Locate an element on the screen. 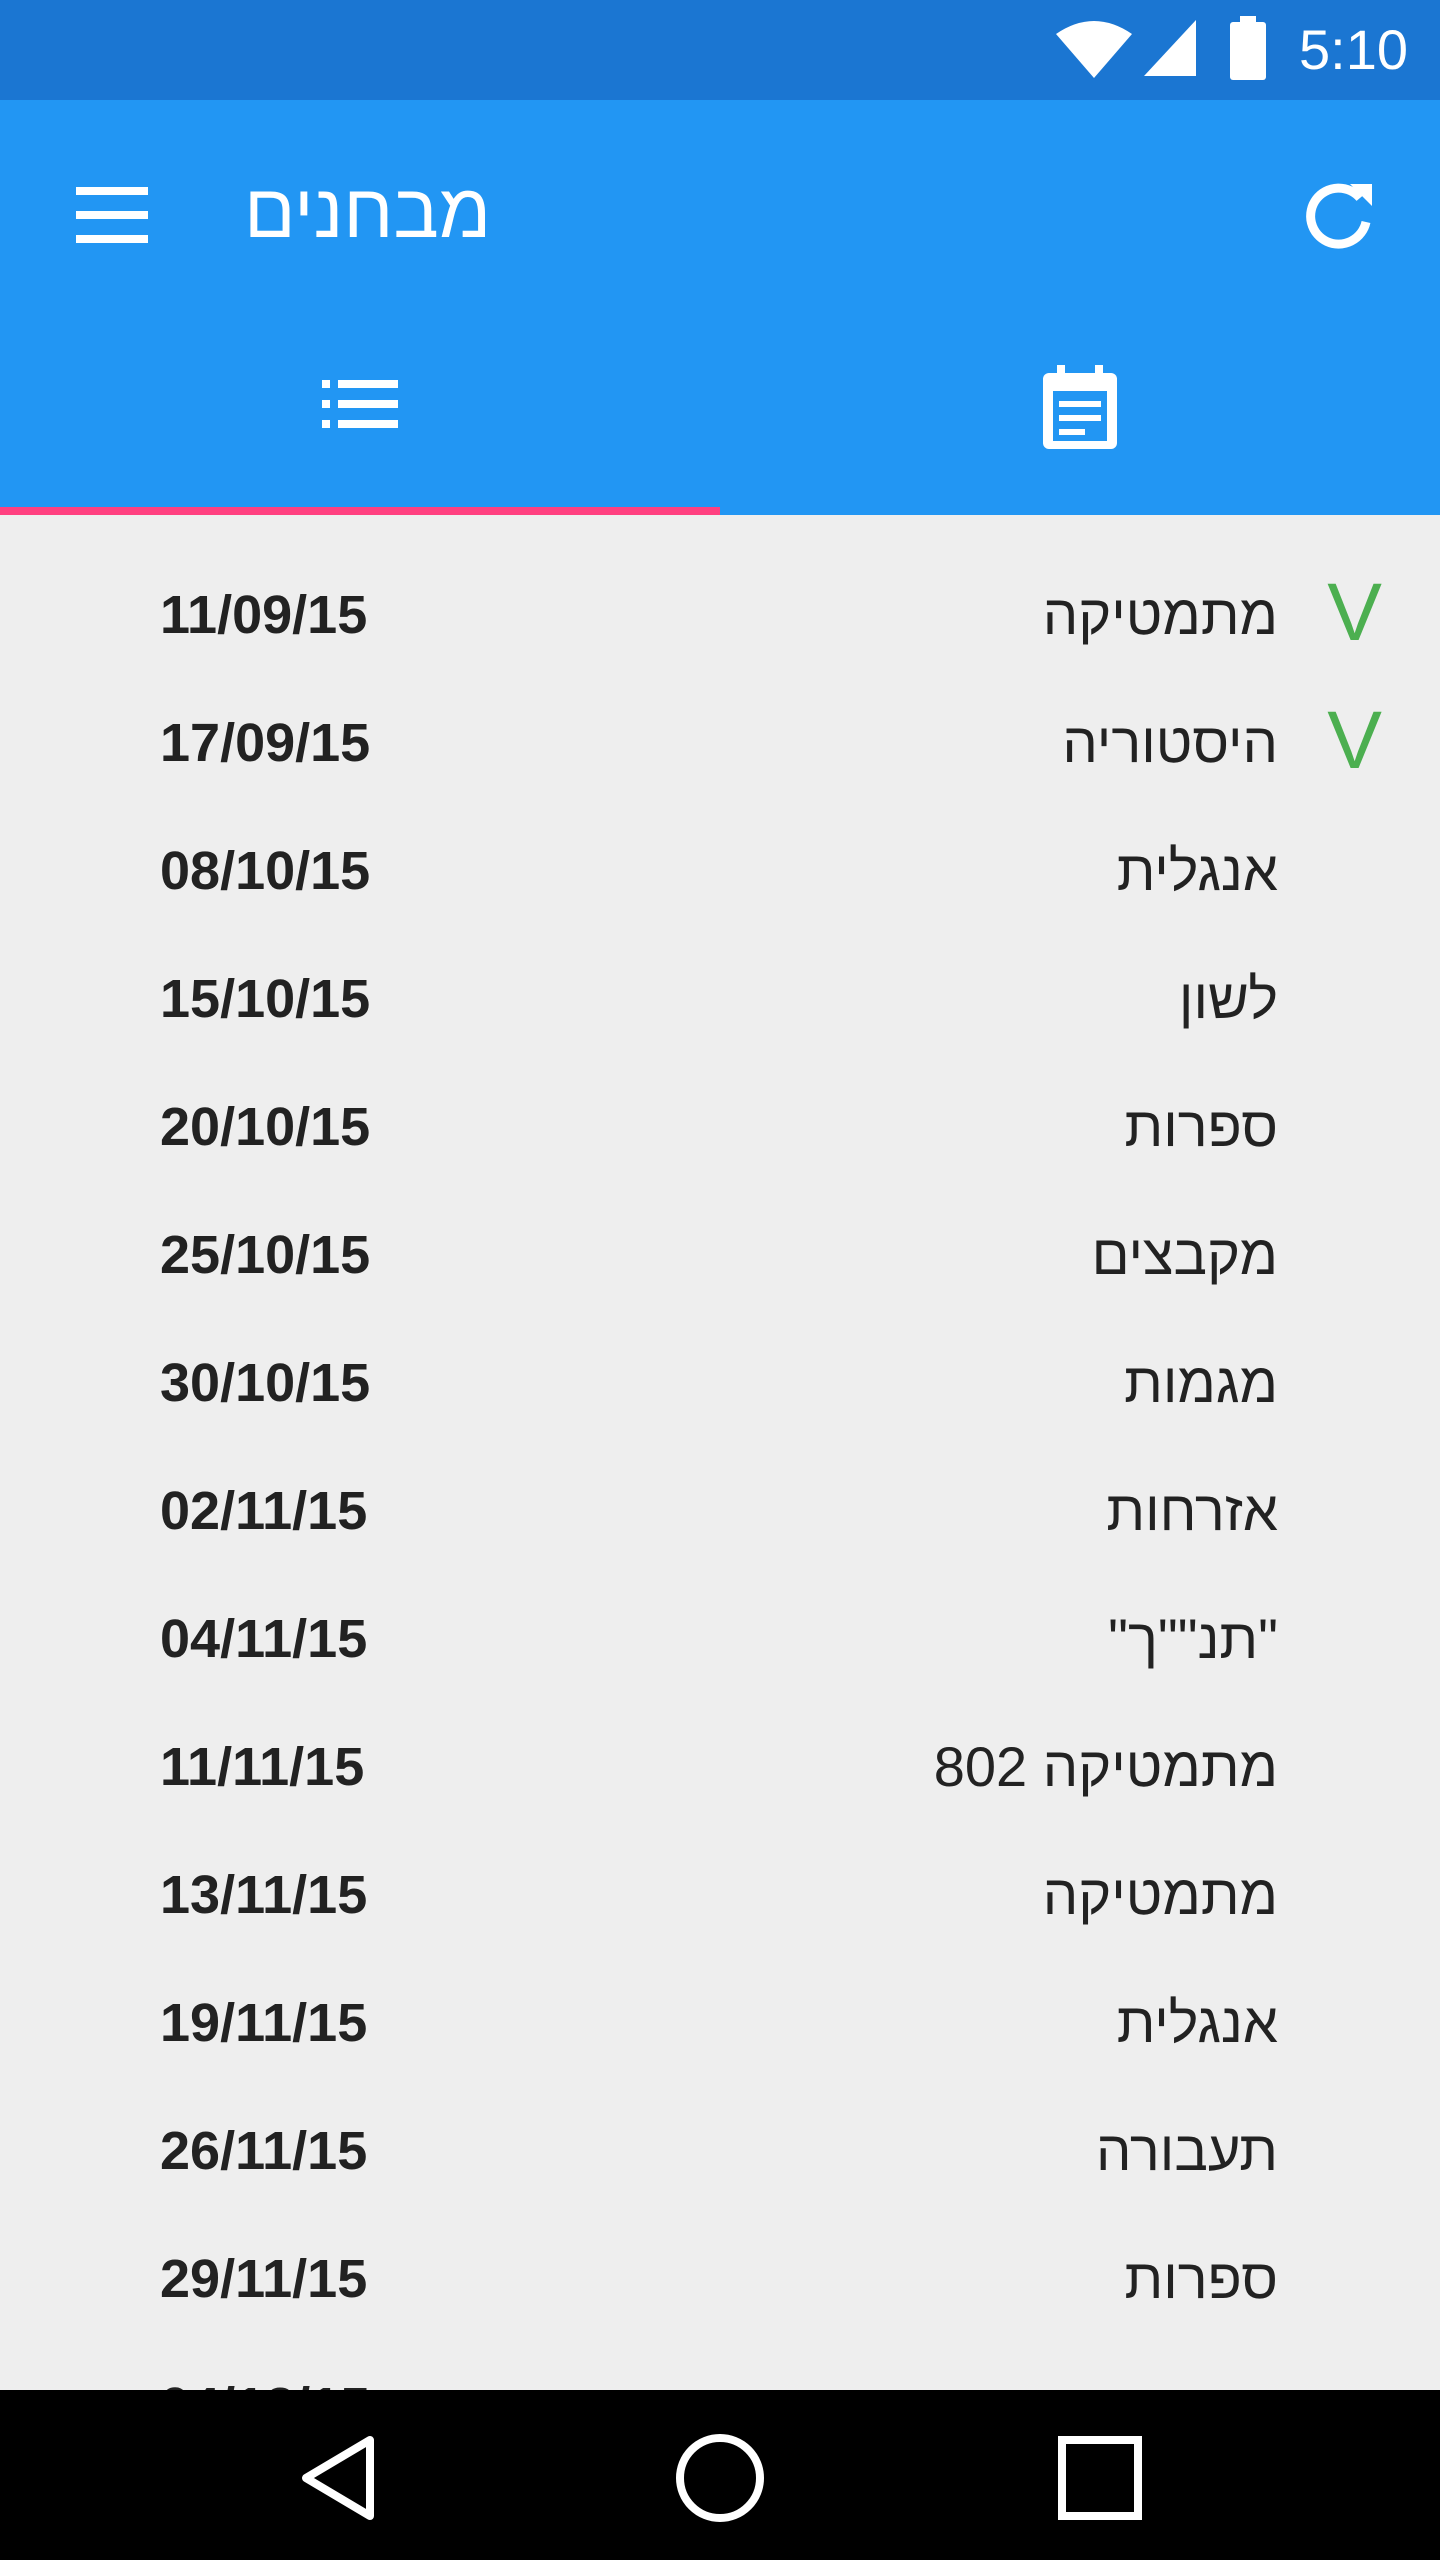  exam-date: 13/11/15 is located at coordinates (264, 1895).